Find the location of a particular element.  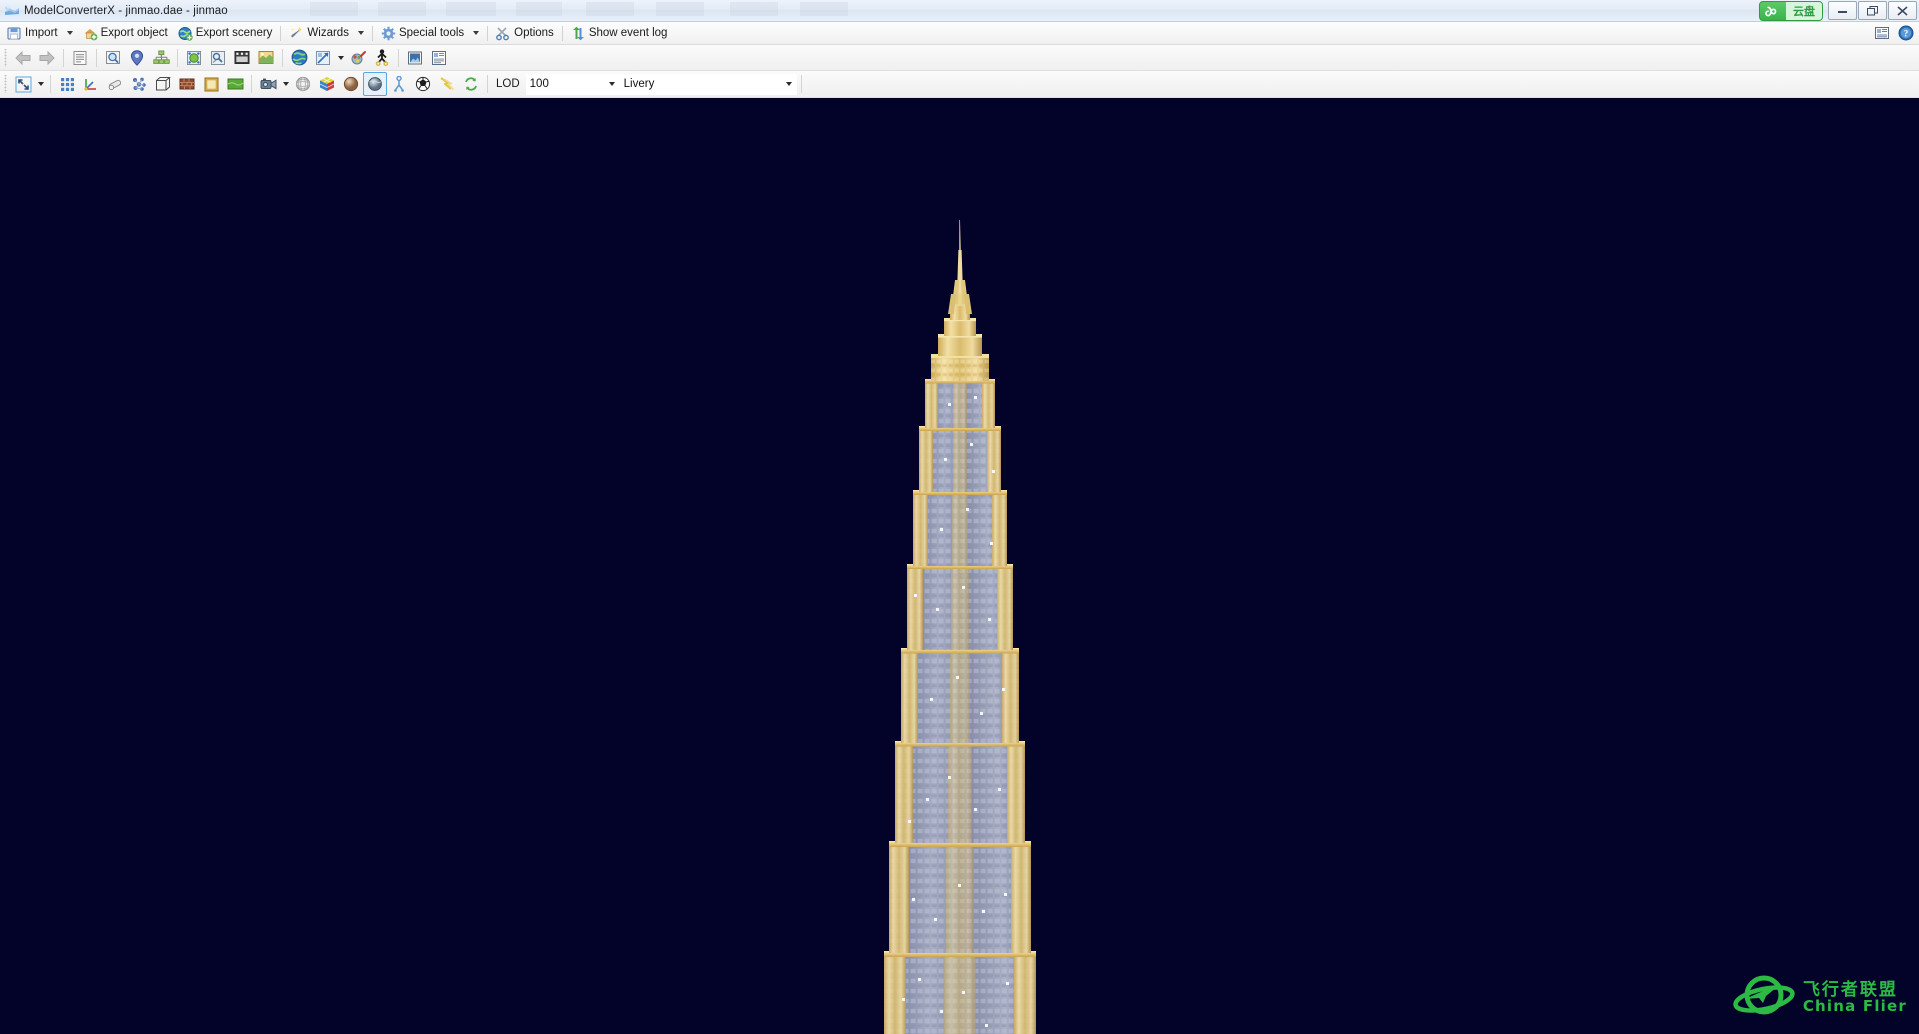

globe-icon is located at coordinates (299, 58).